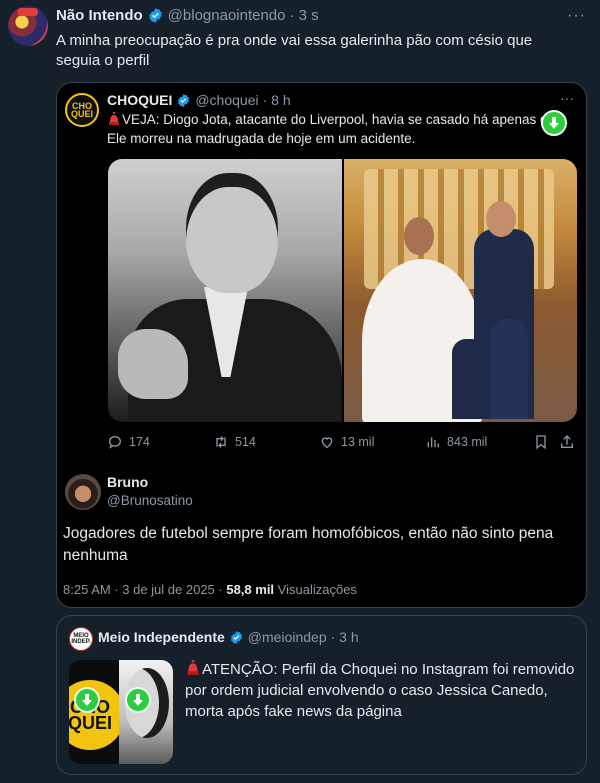 This screenshot has width=600, height=783. Describe the element at coordinates (317, 589) in the screenshot. I see `reply-views-label: Visualizações` at that location.